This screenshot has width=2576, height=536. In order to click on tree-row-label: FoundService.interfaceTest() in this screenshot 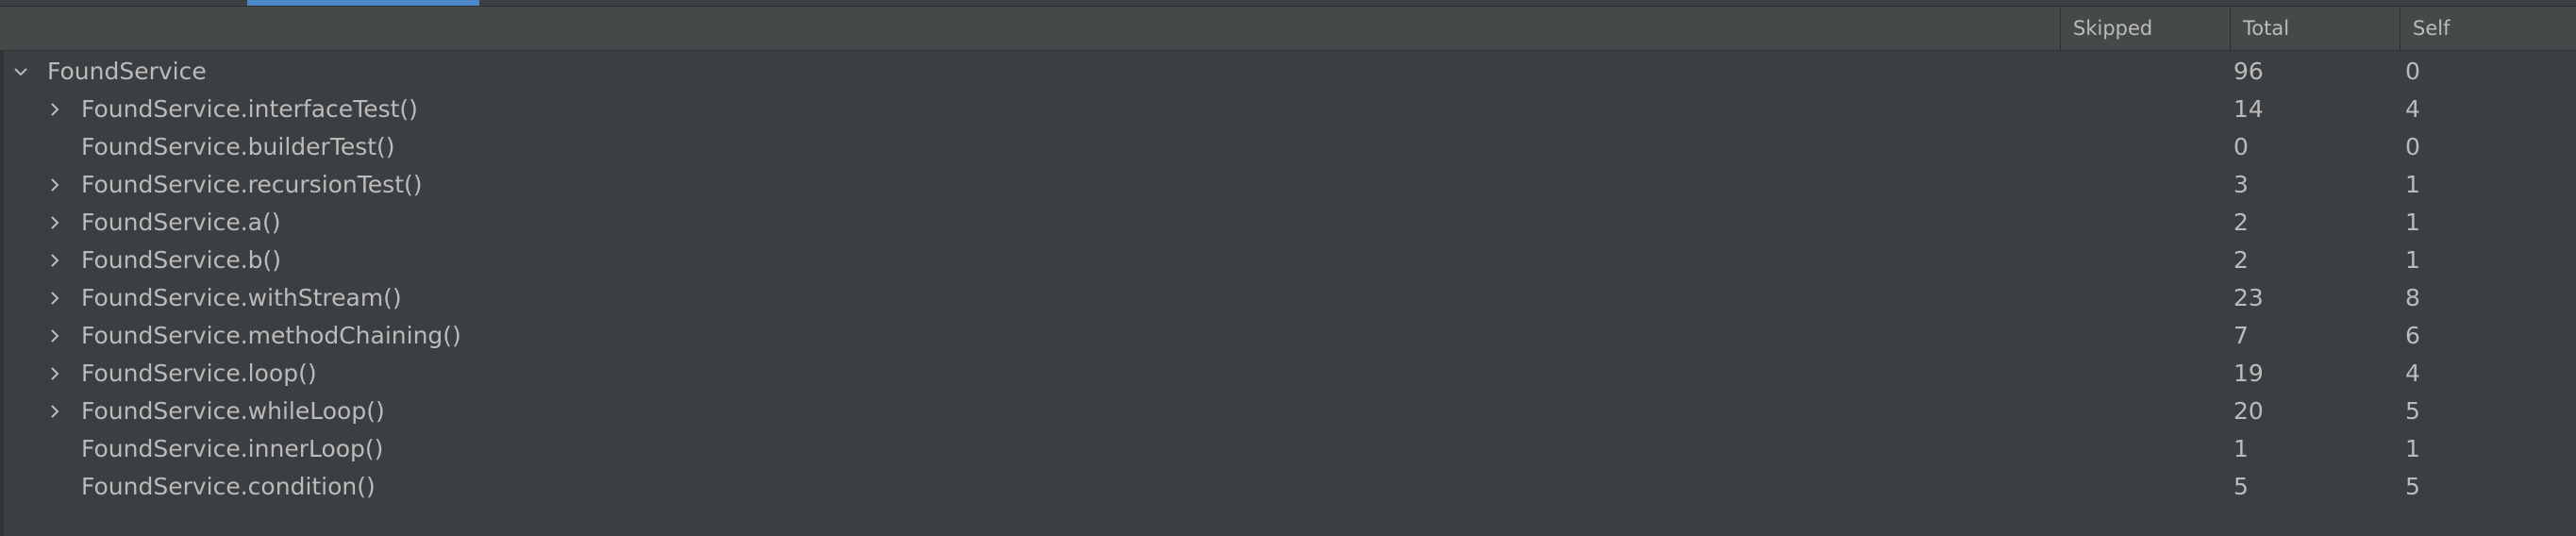, I will do `click(249, 109)`.